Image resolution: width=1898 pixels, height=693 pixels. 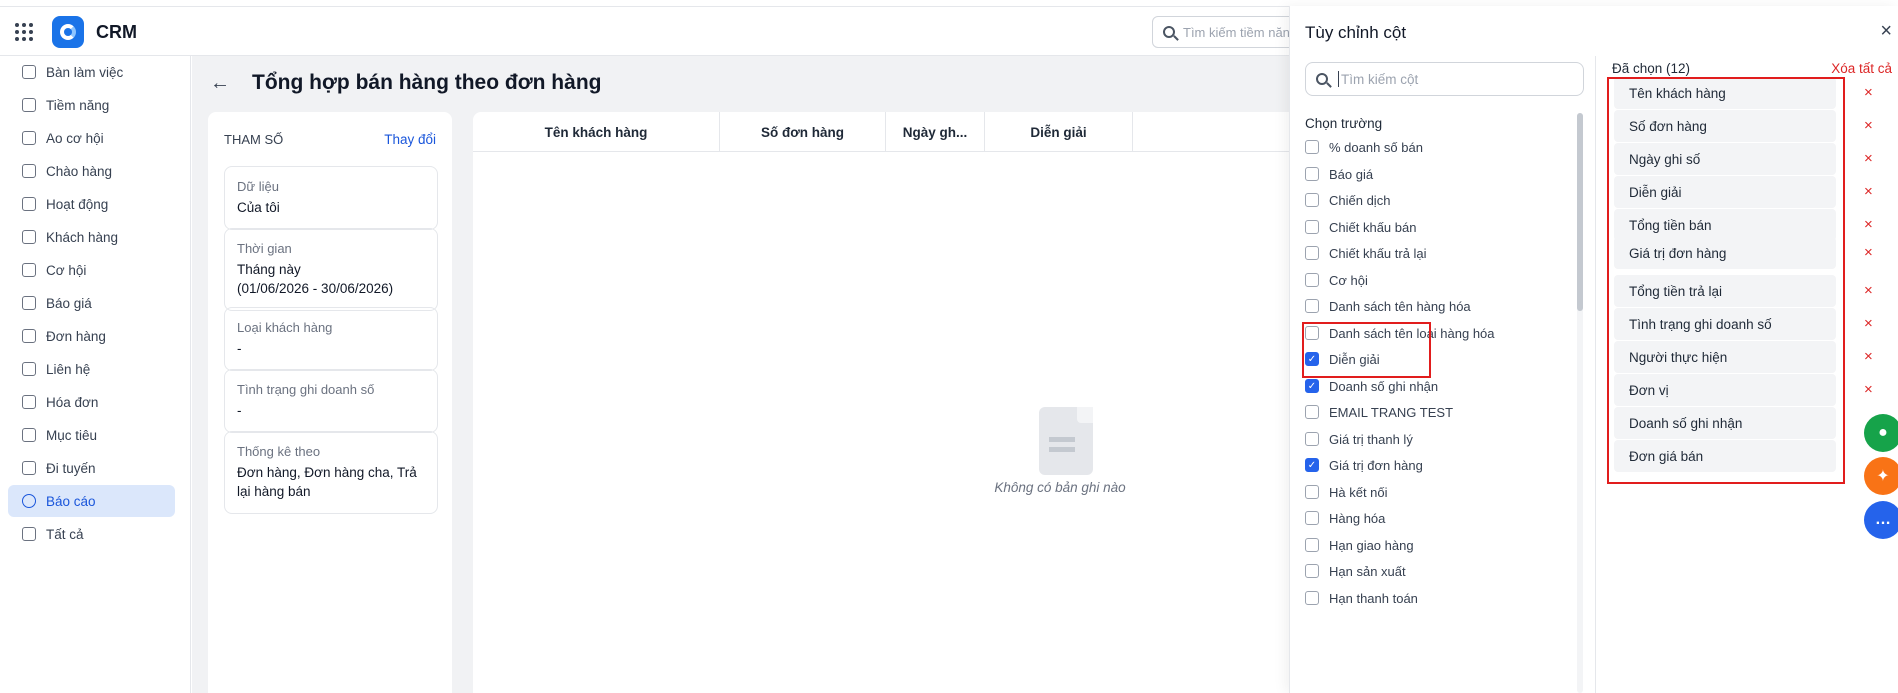 I want to click on field-option: ✓ Doanh số ghi nhận, so click(x=1435, y=386).